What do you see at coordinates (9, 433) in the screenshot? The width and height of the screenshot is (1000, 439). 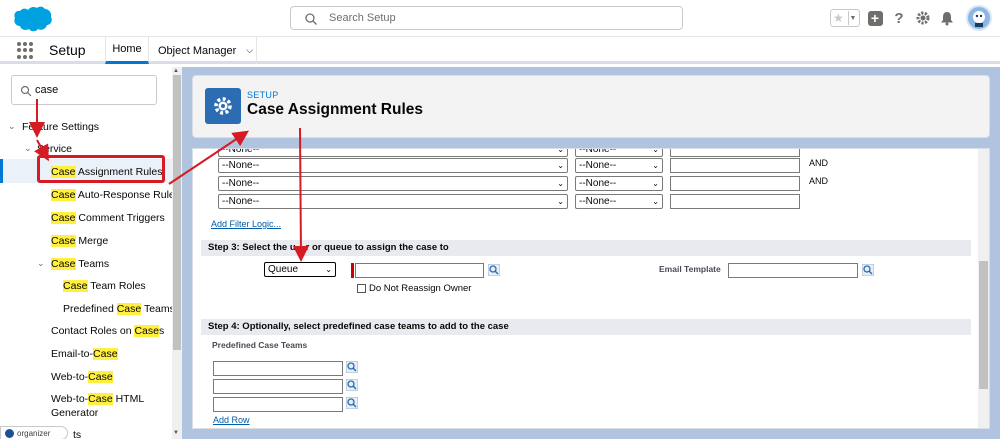 I see `organizer-logo-icon` at bounding box center [9, 433].